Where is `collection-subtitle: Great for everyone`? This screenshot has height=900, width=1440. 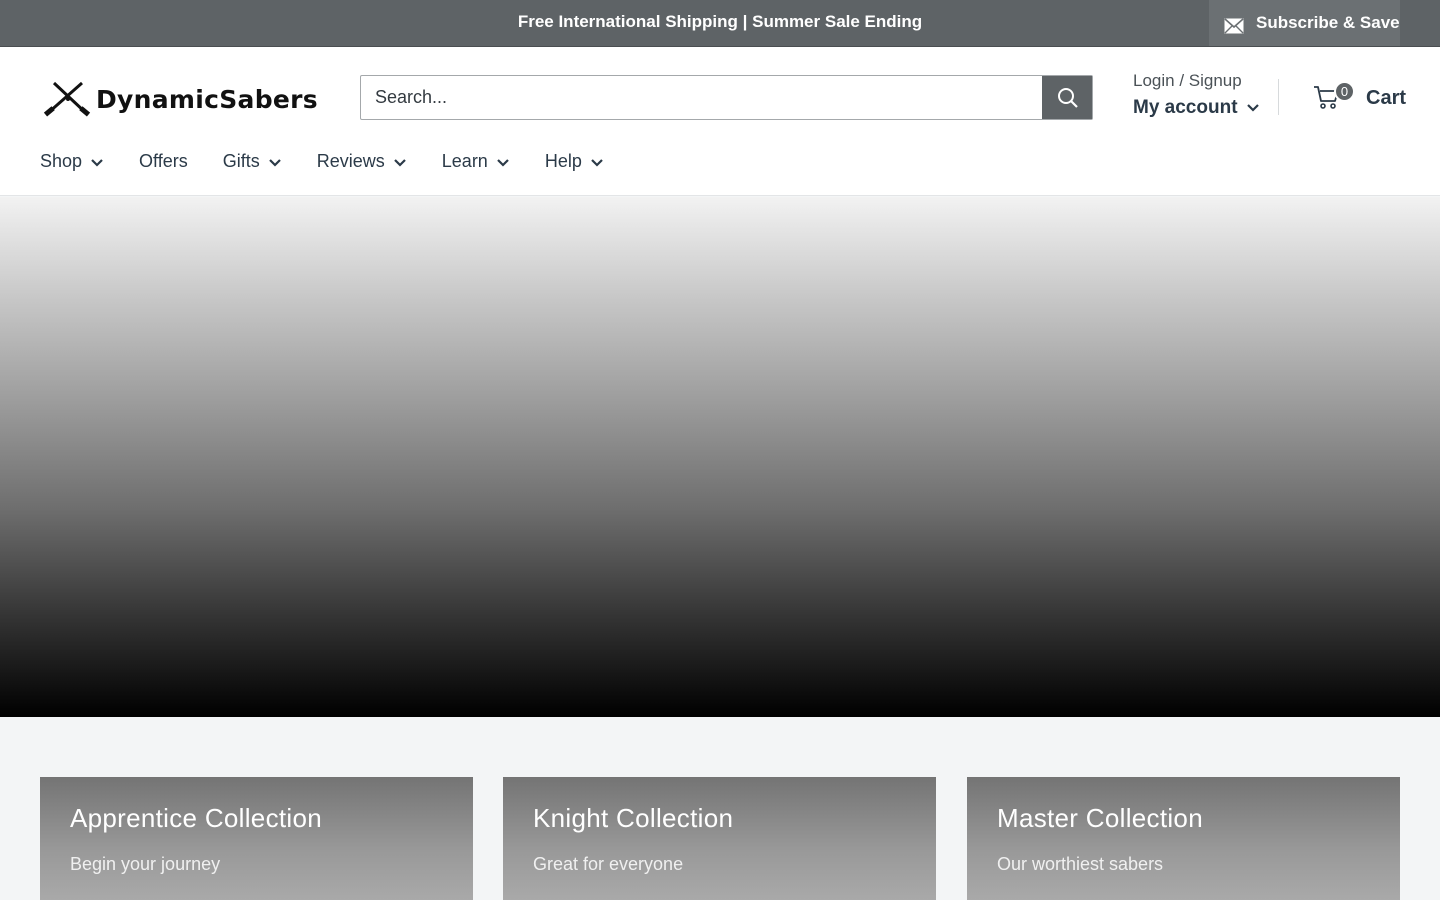
collection-subtitle: Great for everyone is located at coordinates (608, 864).